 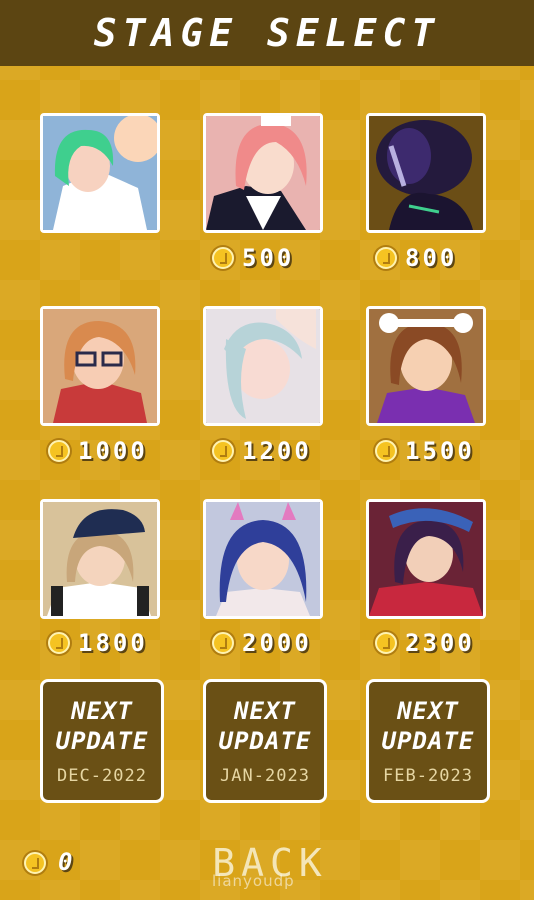 I want to click on stage-7-price-value: 1800, so click(x=113, y=643).